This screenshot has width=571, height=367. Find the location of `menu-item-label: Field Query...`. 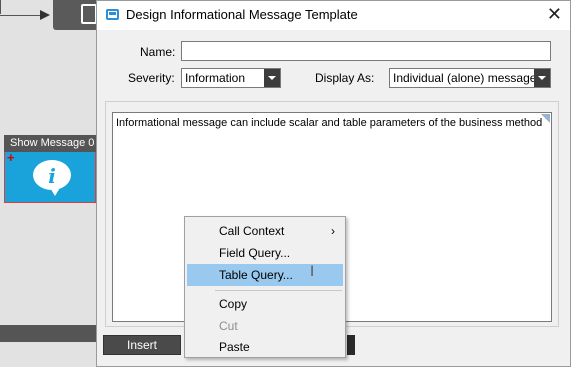

menu-item-label: Field Query... is located at coordinates (255, 253).